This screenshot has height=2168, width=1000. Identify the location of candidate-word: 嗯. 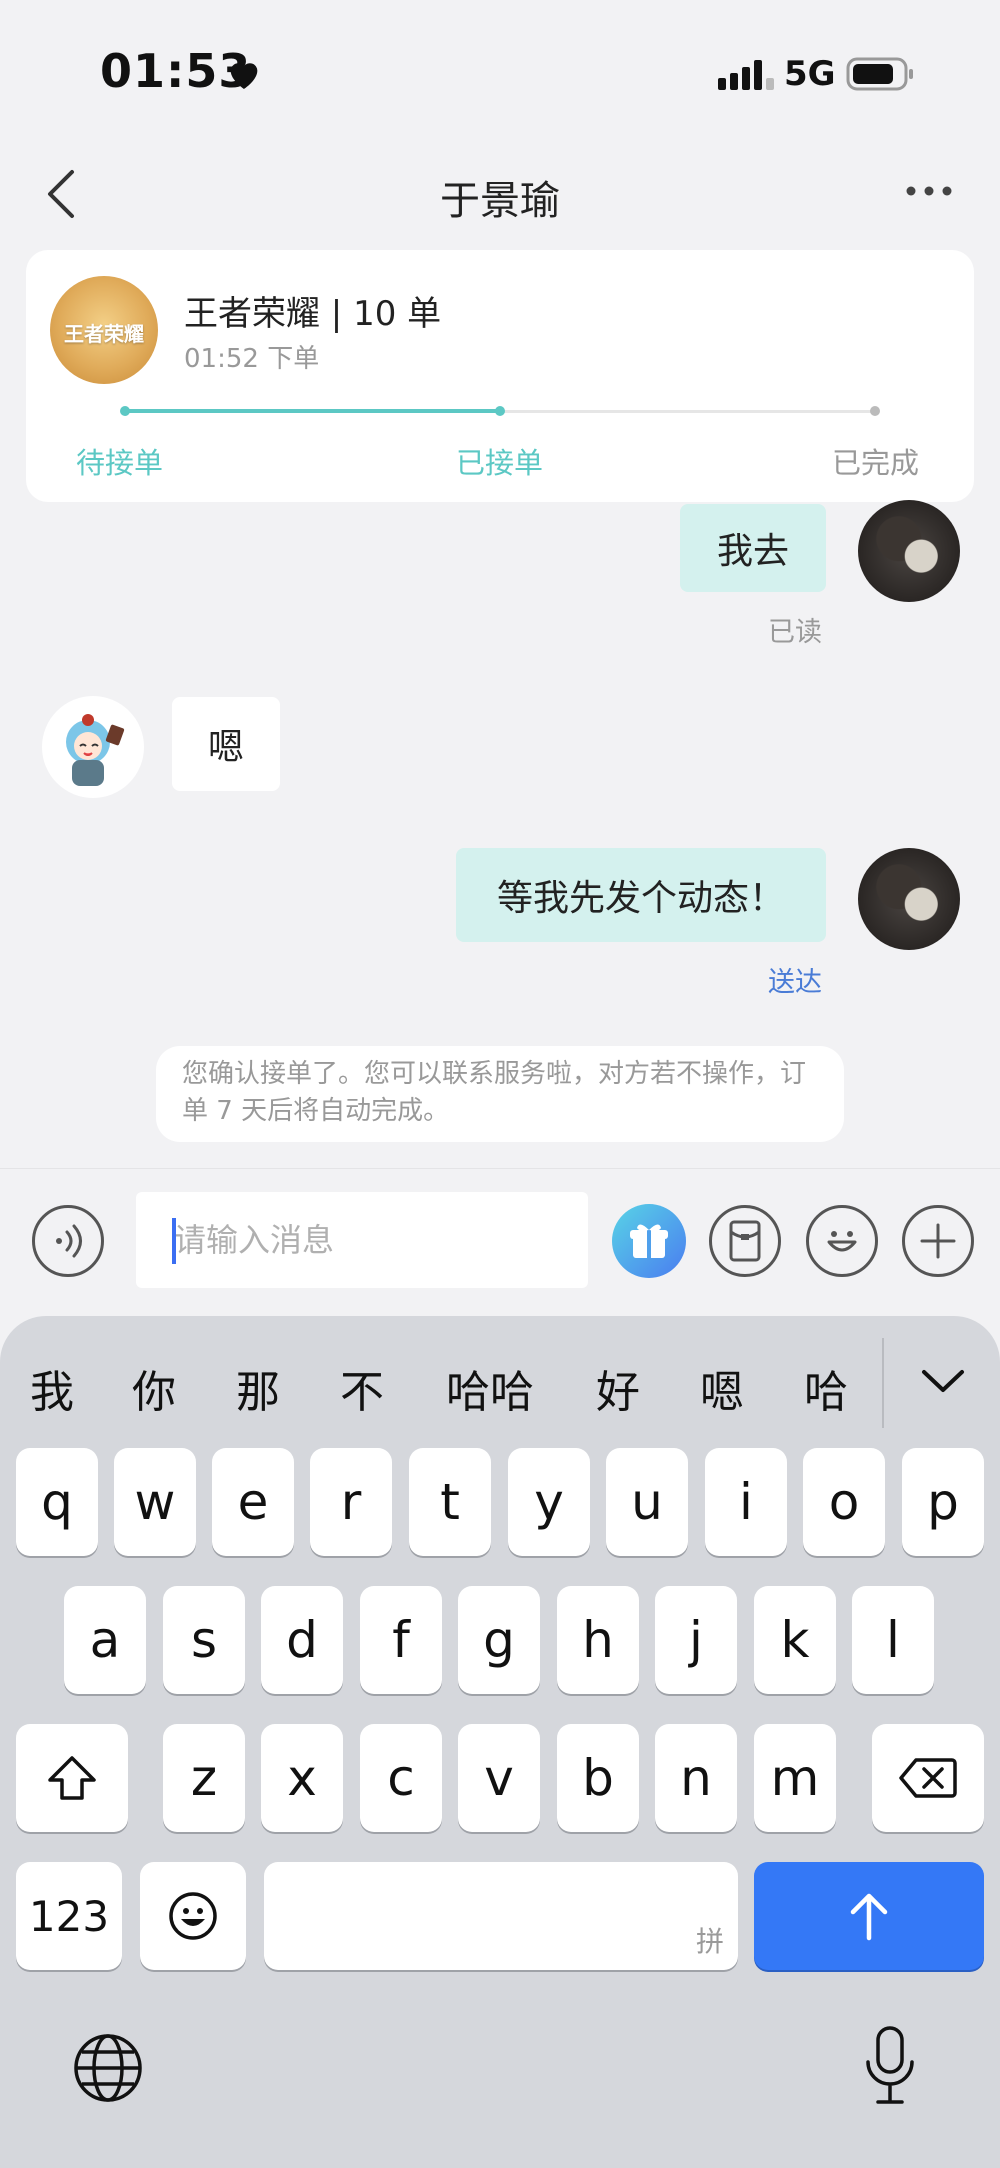
(722, 1388).